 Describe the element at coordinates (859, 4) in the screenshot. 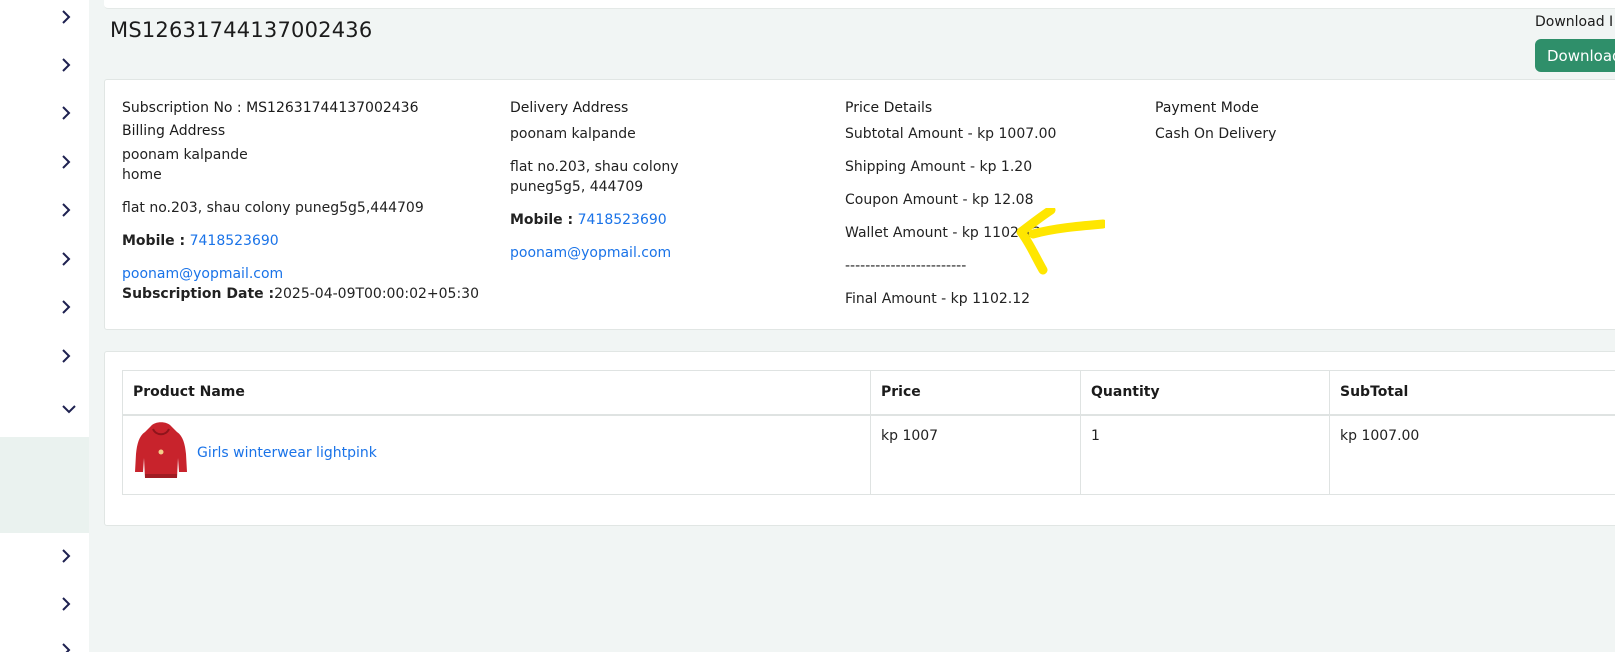

I see `top-panel-edge` at that location.